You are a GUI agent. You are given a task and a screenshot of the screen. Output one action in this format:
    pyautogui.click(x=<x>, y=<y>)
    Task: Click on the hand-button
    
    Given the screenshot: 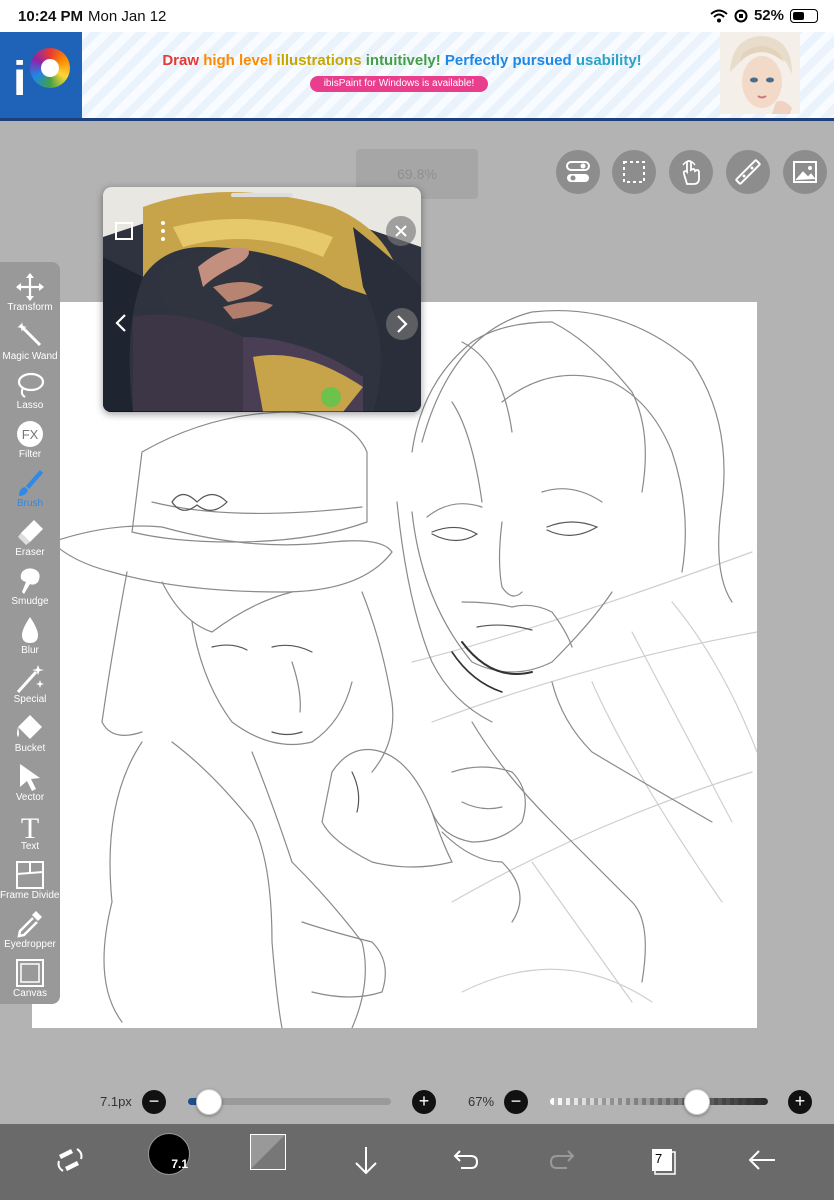 What is the action you would take?
    pyautogui.click(x=691, y=172)
    